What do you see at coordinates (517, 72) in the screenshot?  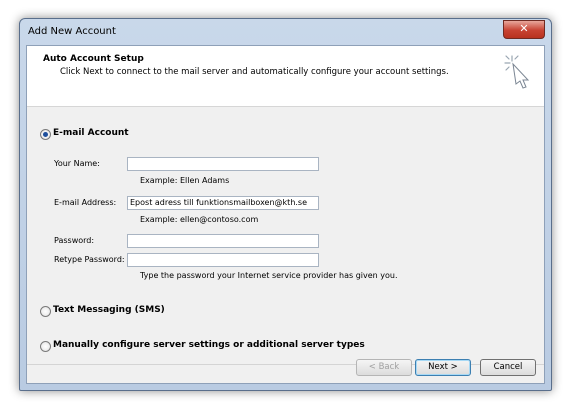 I see `wizard-wand-icon` at bounding box center [517, 72].